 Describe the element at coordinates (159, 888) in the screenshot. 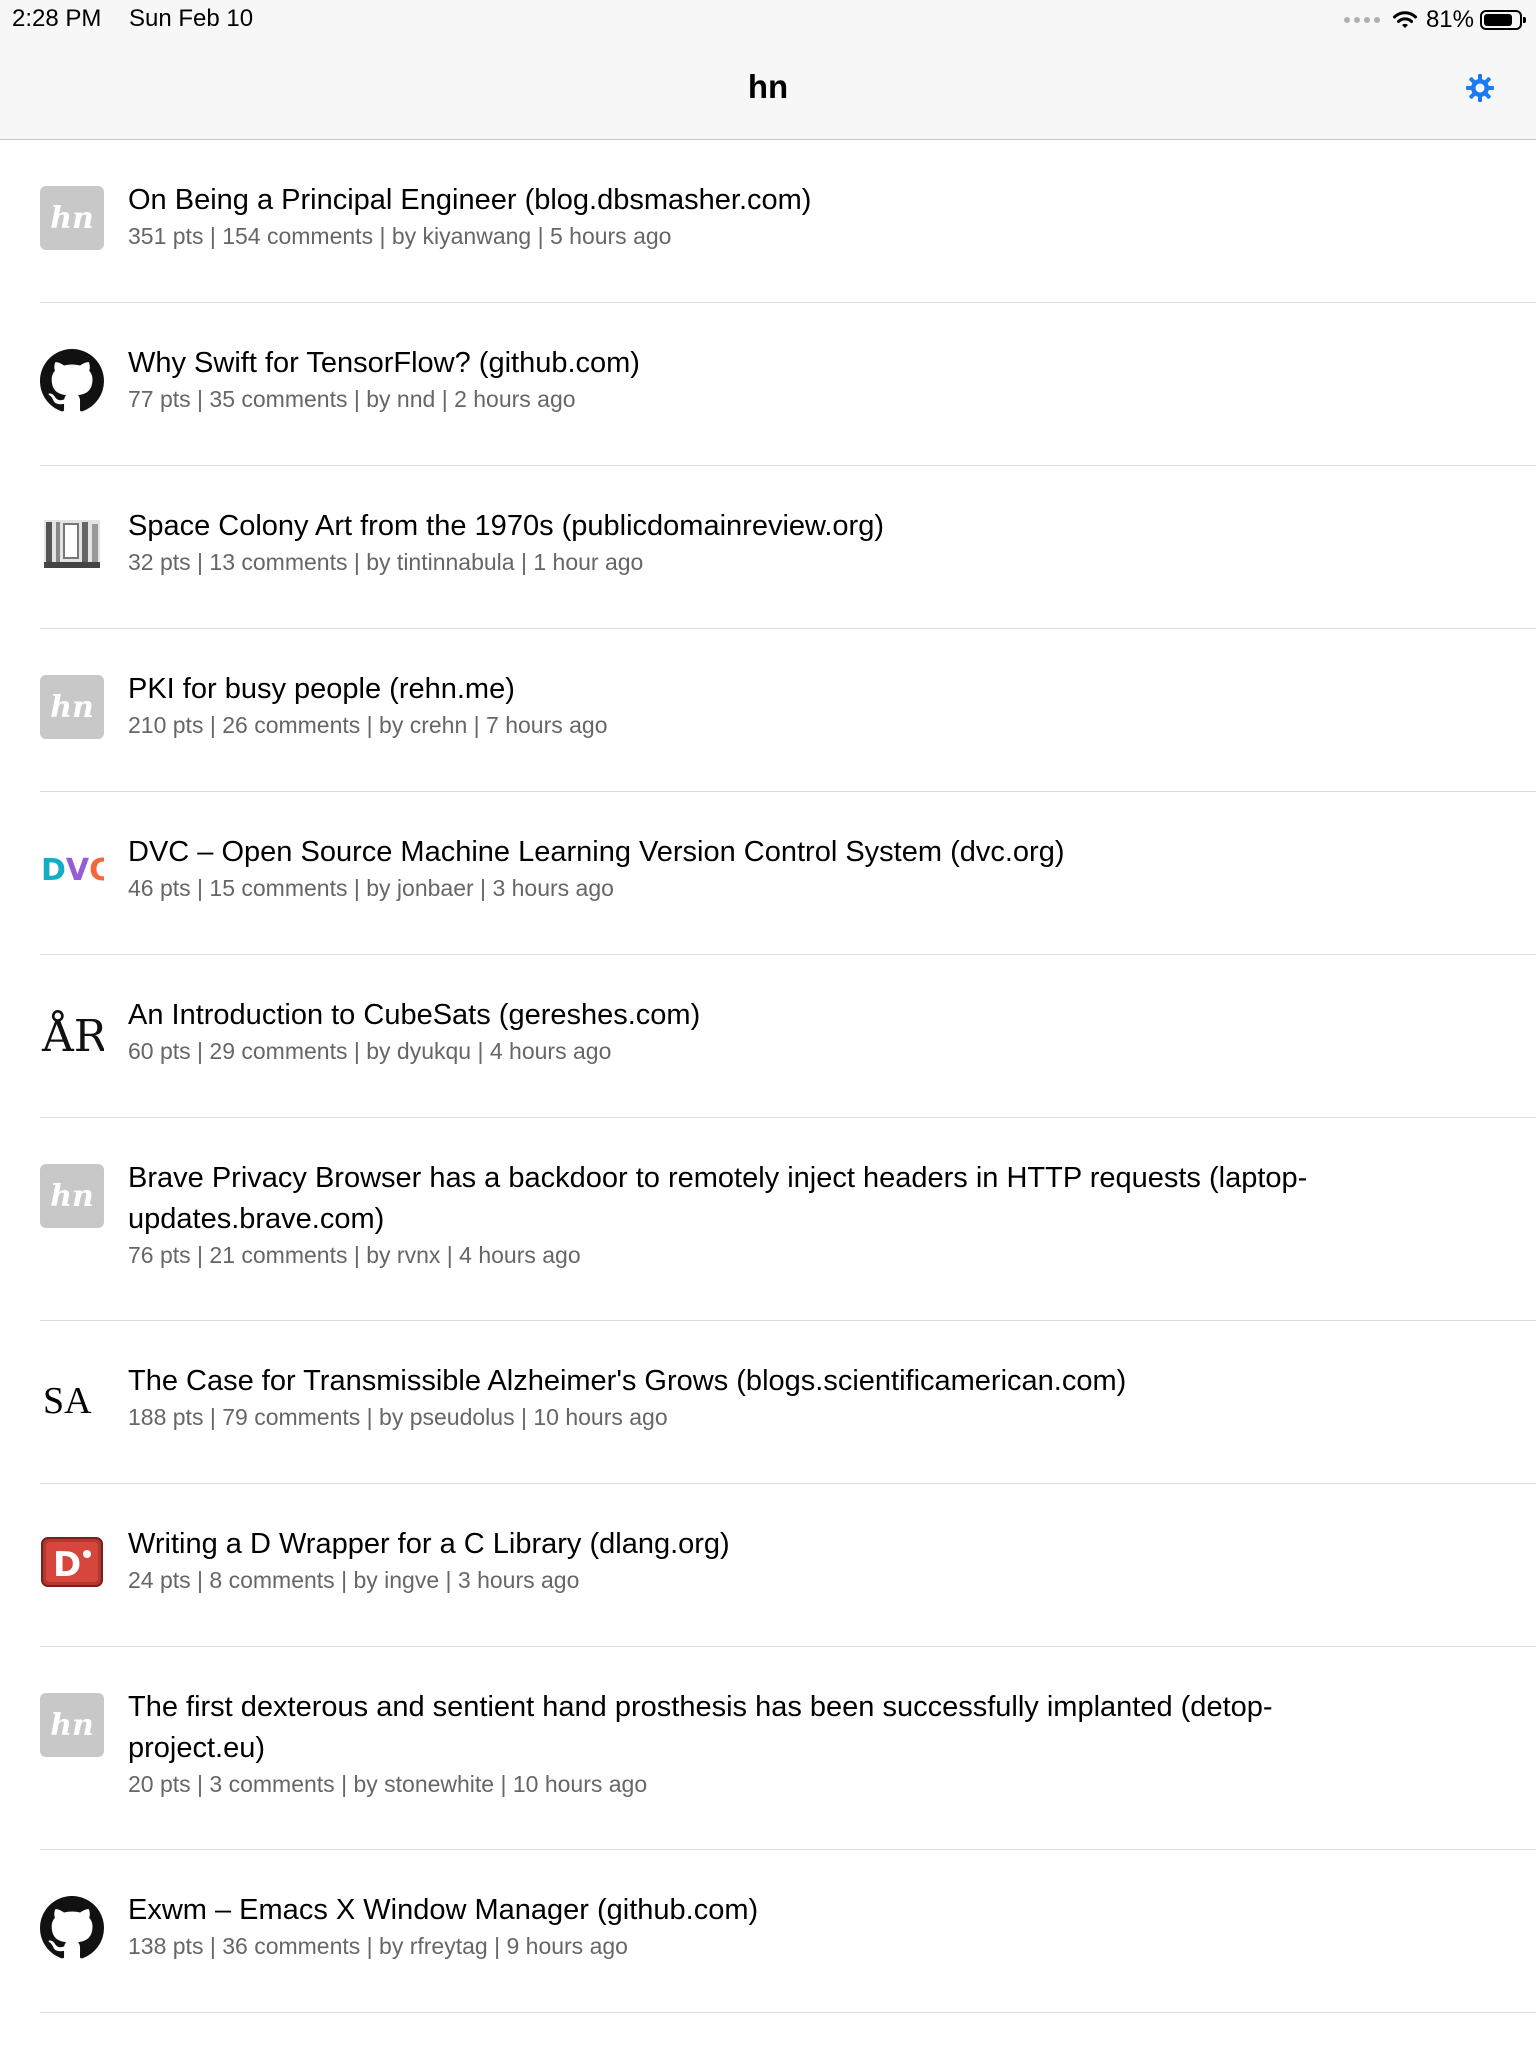

I see `story-points: 46 pts` at that location.